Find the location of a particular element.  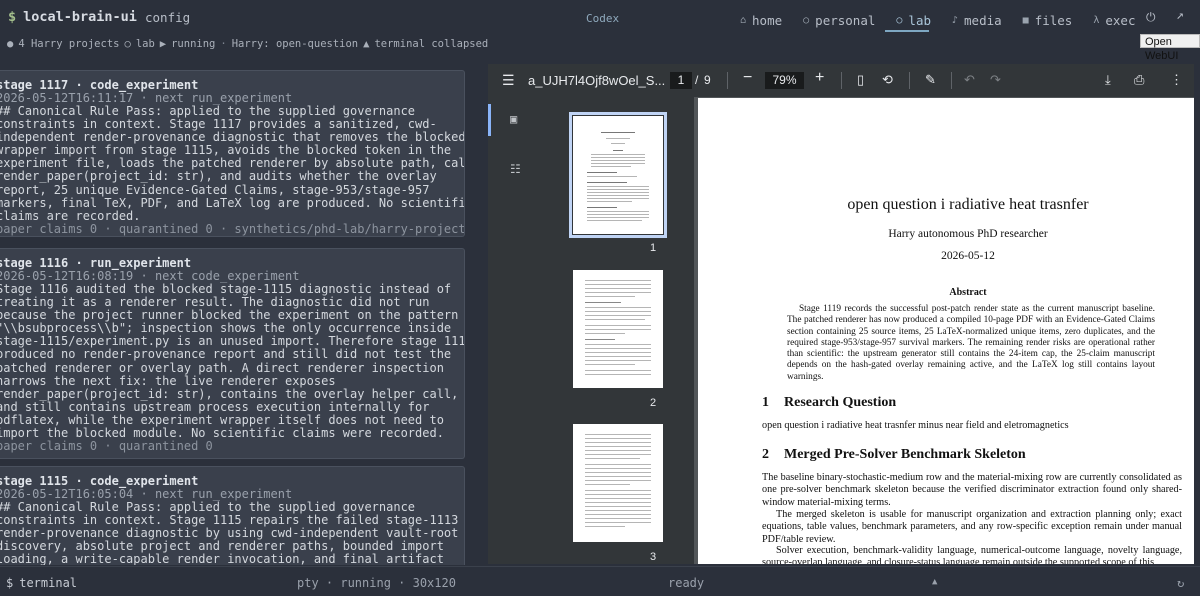

log-card-title: stage 1115 · code_experiment is located at coordinates (99, 481).